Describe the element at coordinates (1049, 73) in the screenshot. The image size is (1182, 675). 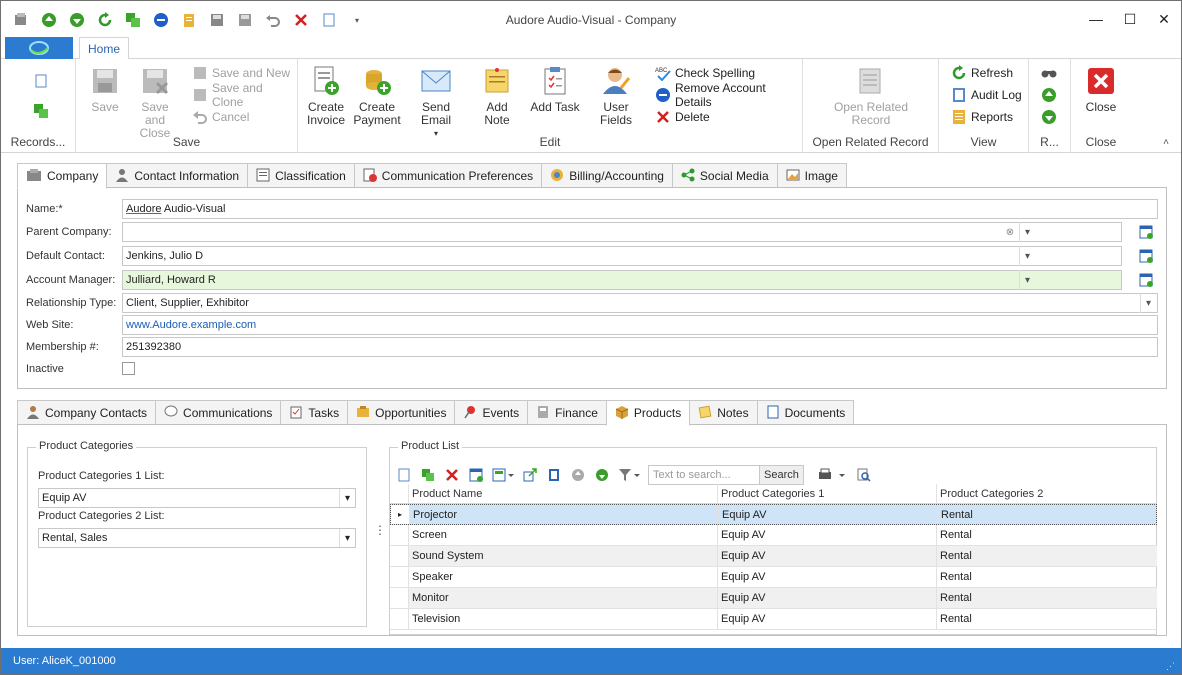
I see `binoculars-icon` at that location.